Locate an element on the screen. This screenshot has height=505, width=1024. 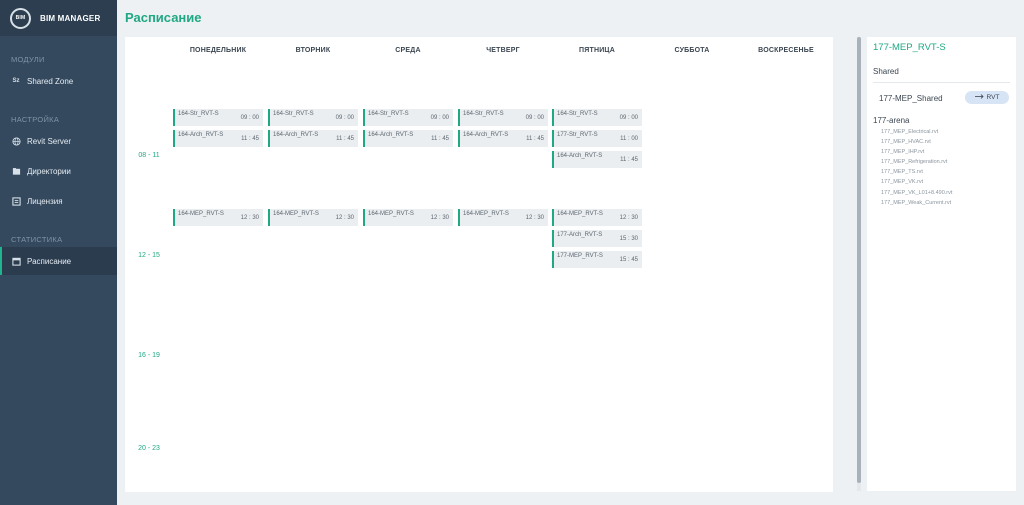
day-header: ЧЕТВЕРГ is located at coordinates (503, 50).